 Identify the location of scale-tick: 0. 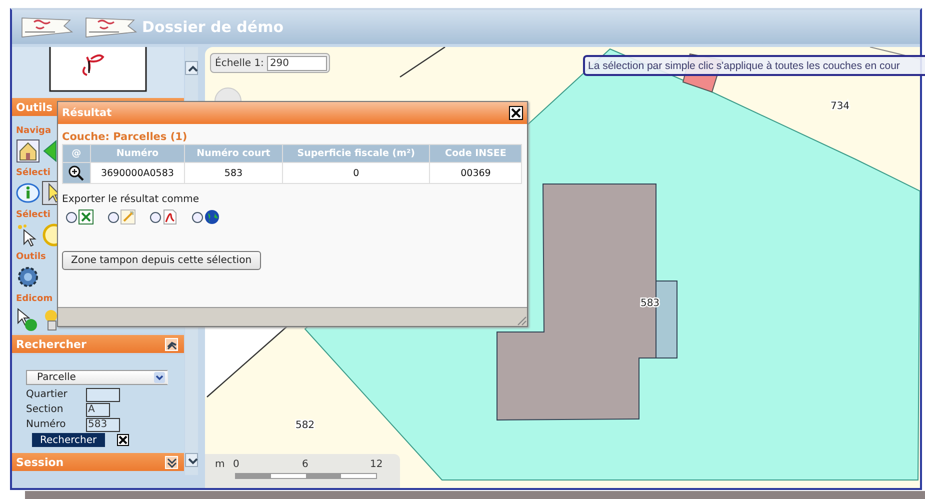
(236, 464).